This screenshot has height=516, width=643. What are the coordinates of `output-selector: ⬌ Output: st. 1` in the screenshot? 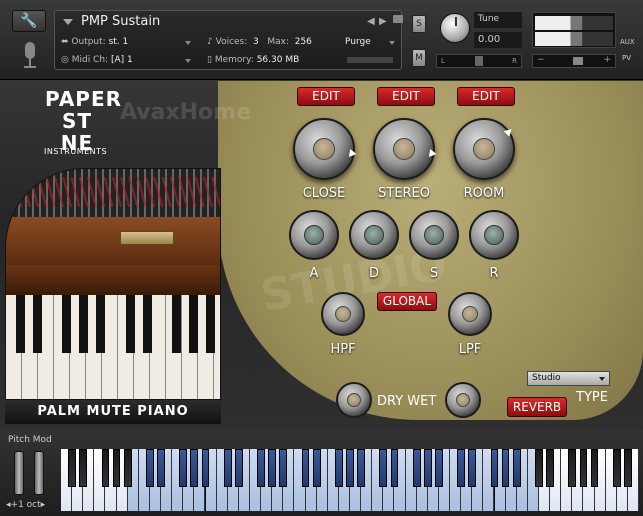 It's located at (94, 42).